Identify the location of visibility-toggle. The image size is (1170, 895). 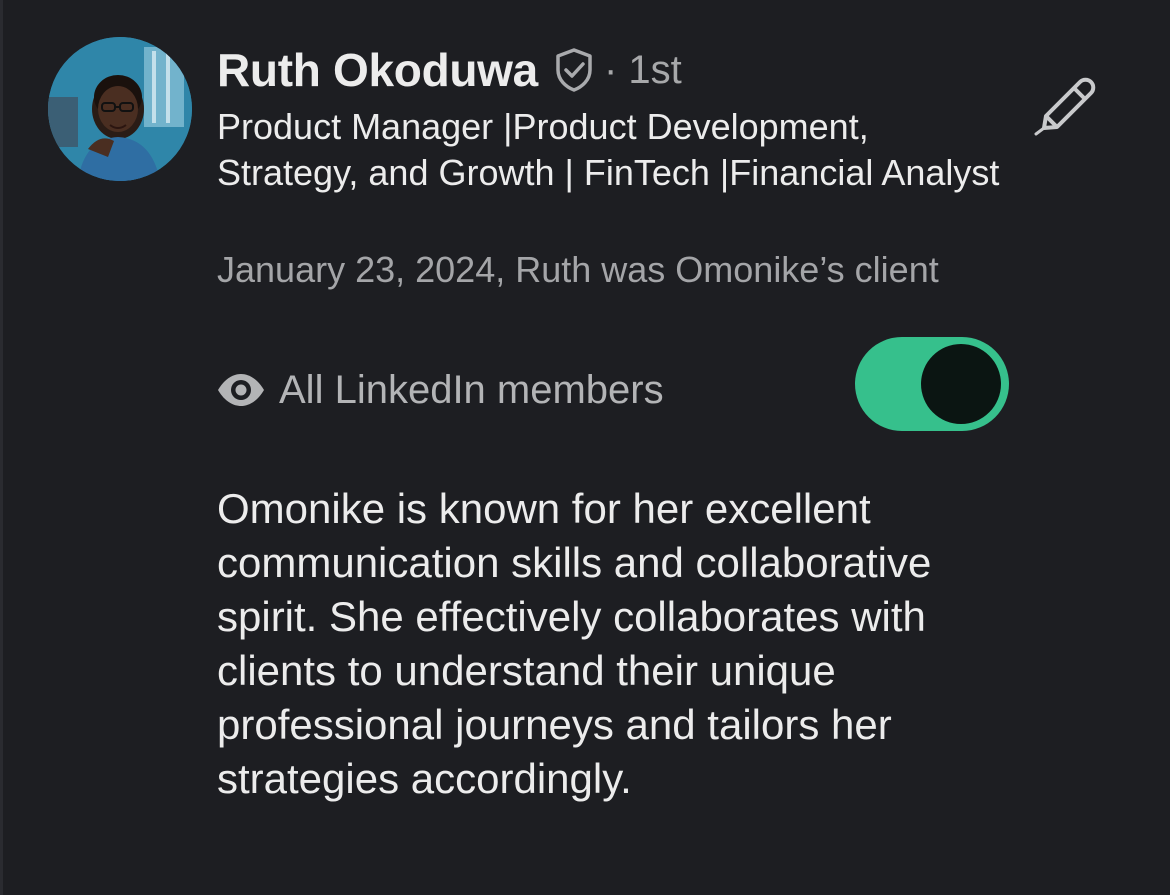
(932, 384).